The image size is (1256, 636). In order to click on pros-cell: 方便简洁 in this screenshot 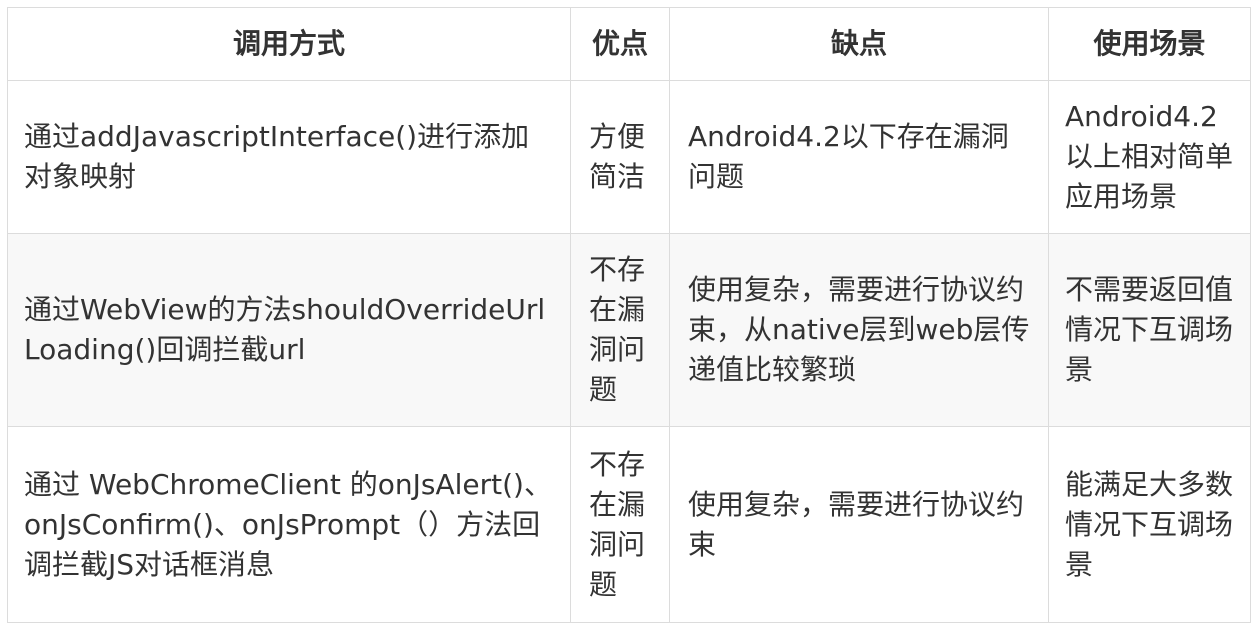, I will do `click(620, 157)`.